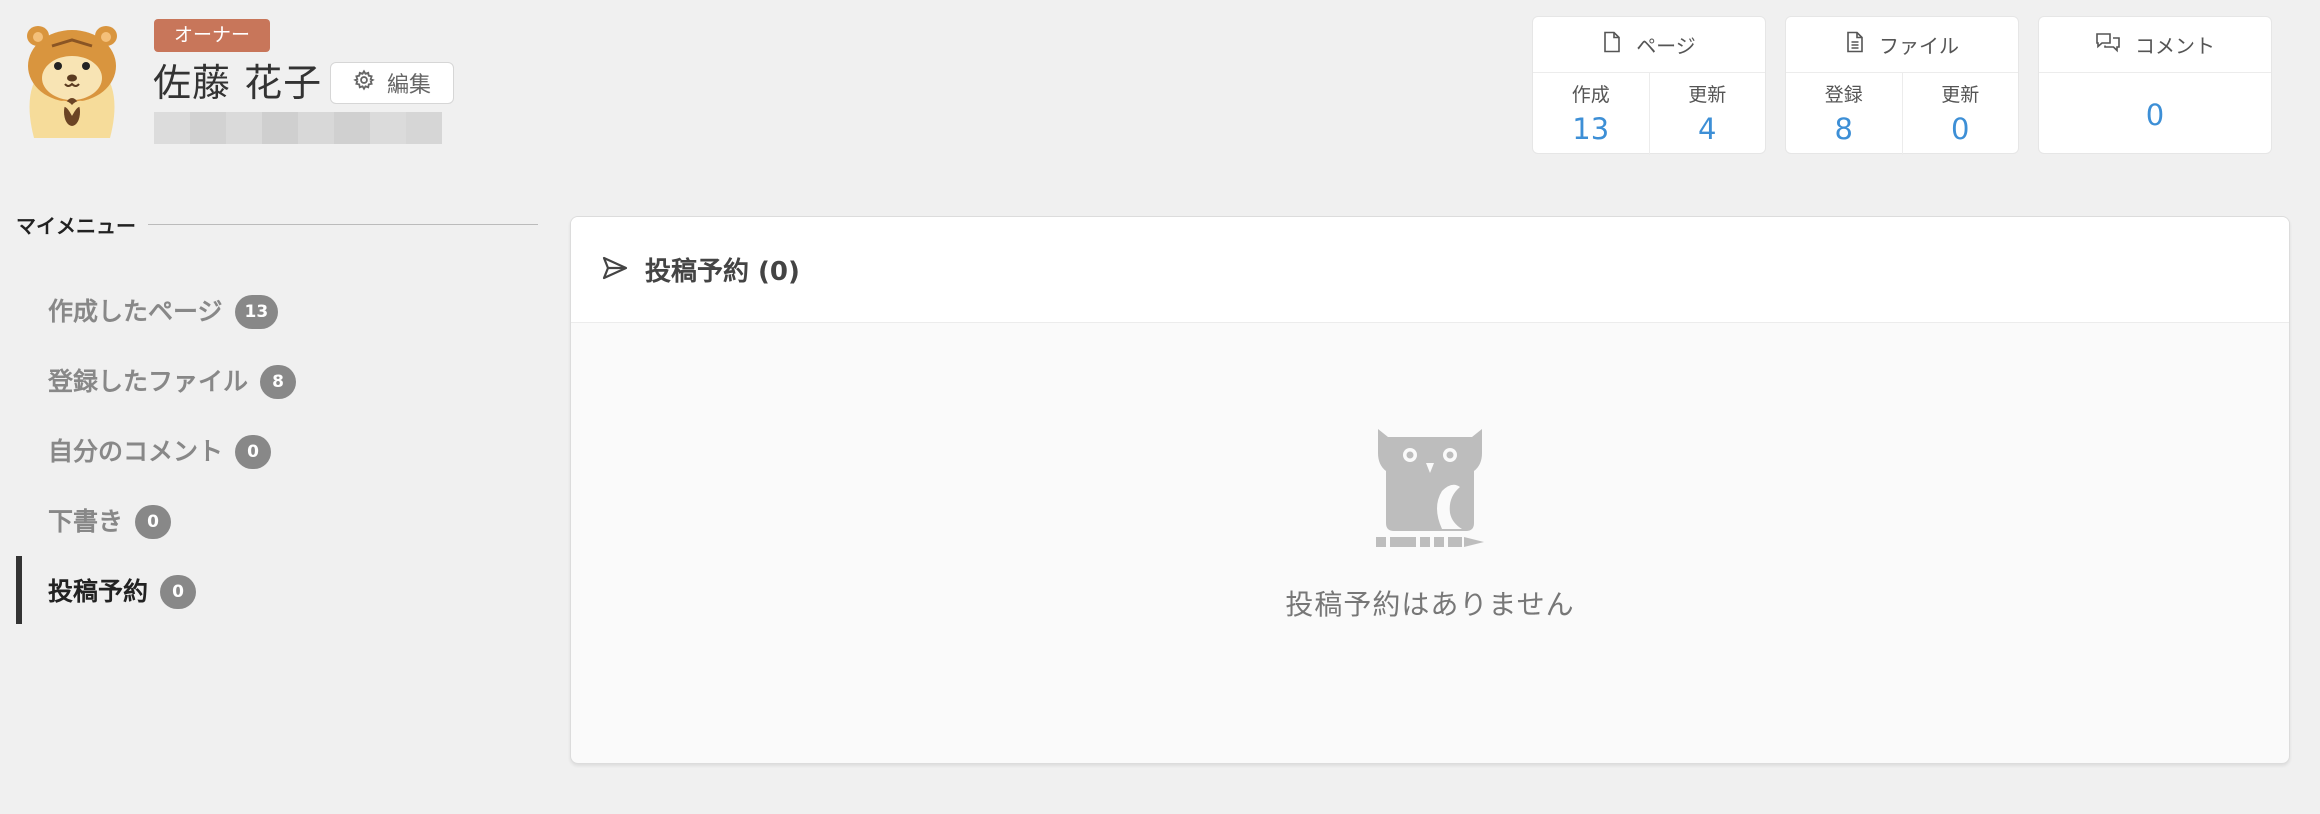  Describe the element at coordinates (1612, 44) in the screenshot. I see `file-icon` at that location.